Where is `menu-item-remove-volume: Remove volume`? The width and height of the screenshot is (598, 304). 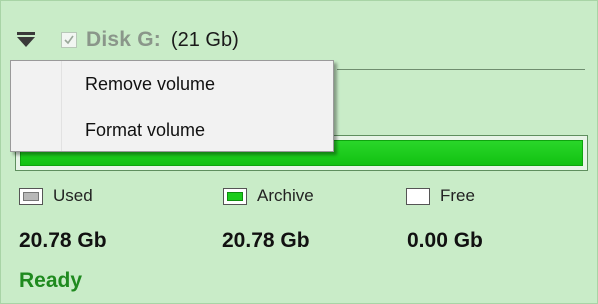 menu-item-remove-volume: Remove volume is located at coordinates (150, 84).